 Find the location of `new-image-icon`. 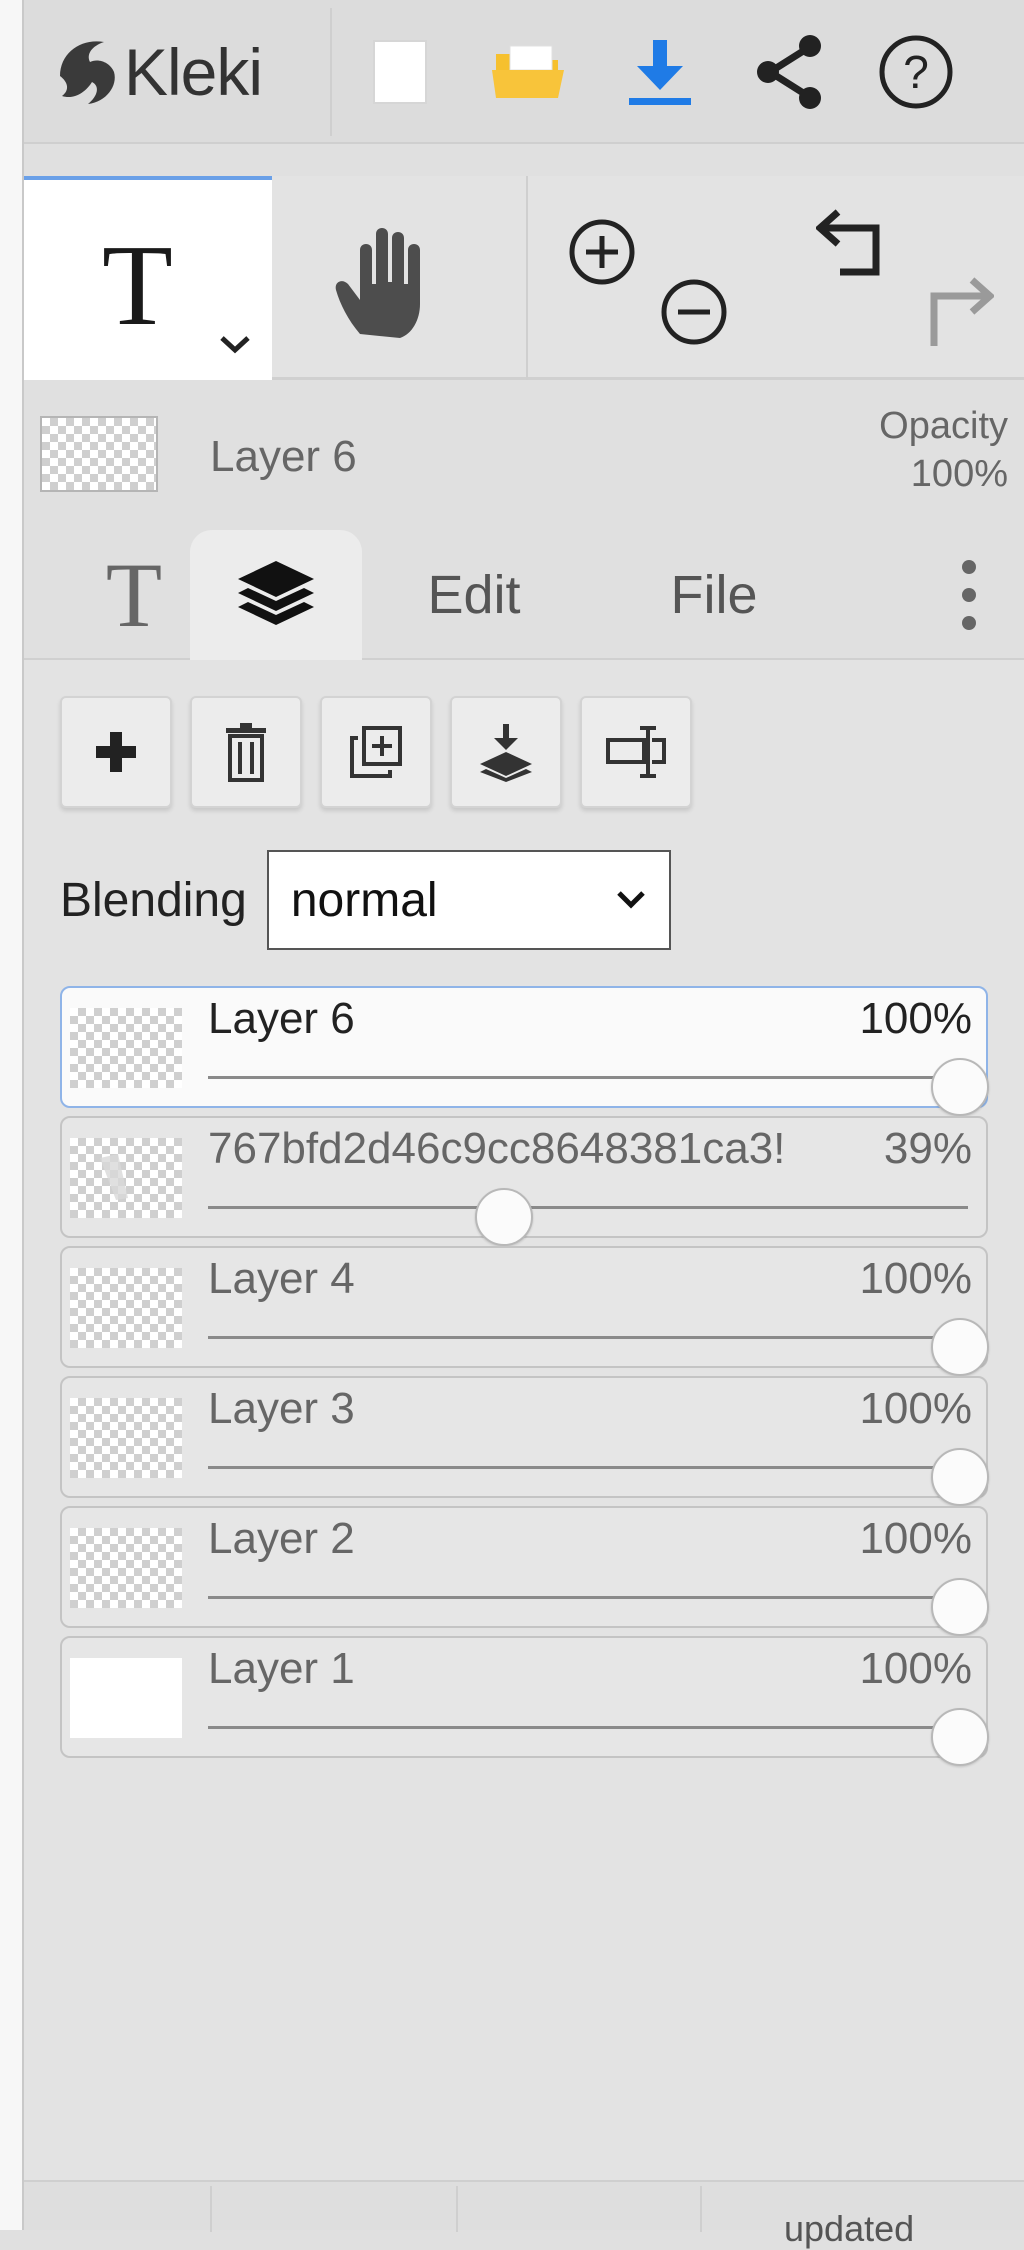

new-image-icon is located at coordinates (400, 72).